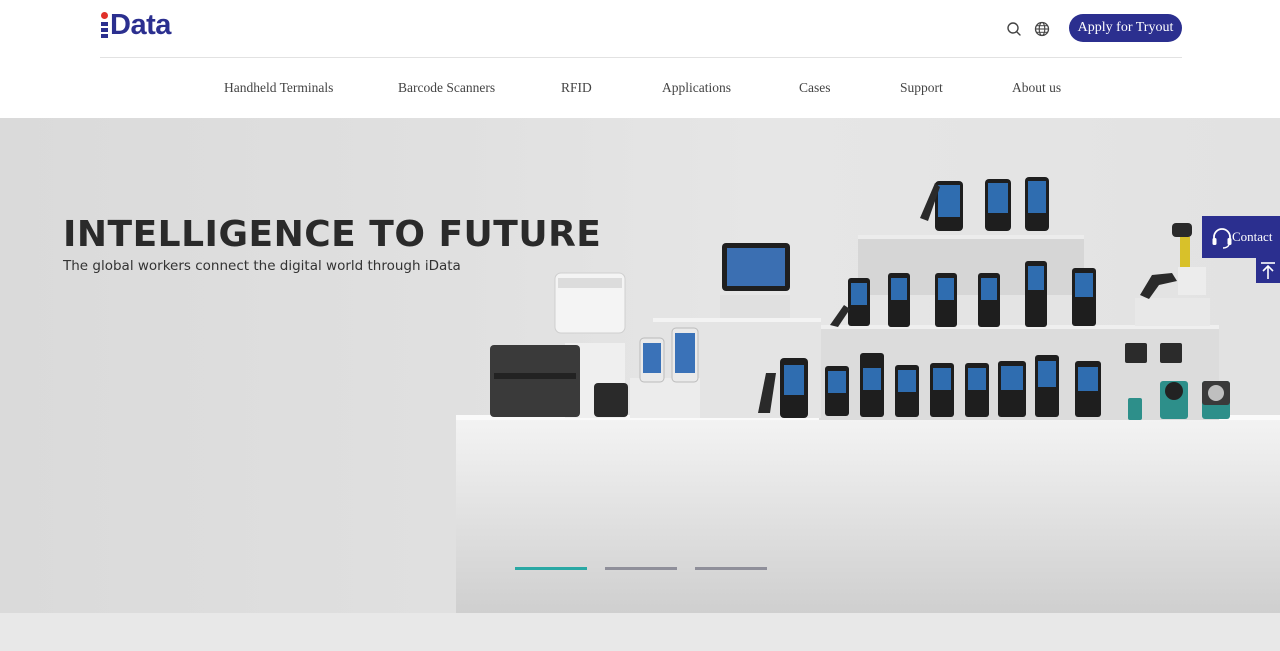 The image size is (1280, 651). I want to click on contact-label: Contact, so click(1252, 236).